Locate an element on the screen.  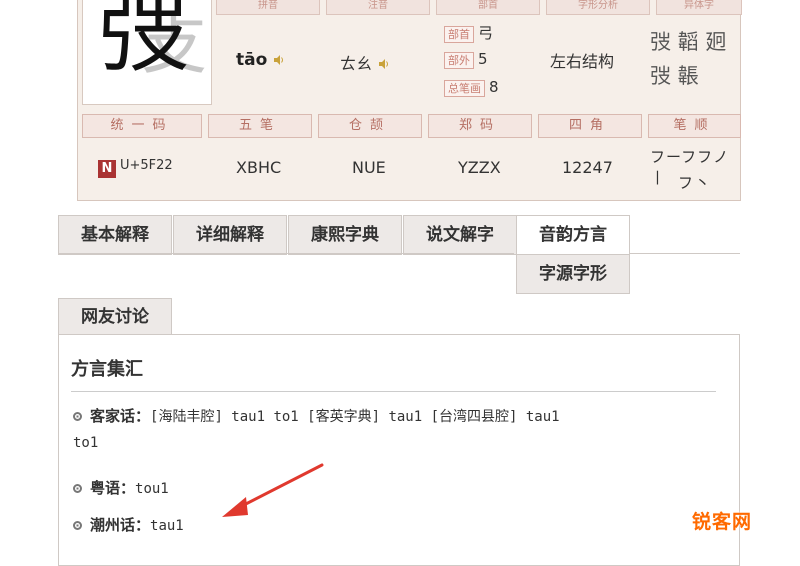
annotation-arrow-icon is located at coordinates (273, 490).